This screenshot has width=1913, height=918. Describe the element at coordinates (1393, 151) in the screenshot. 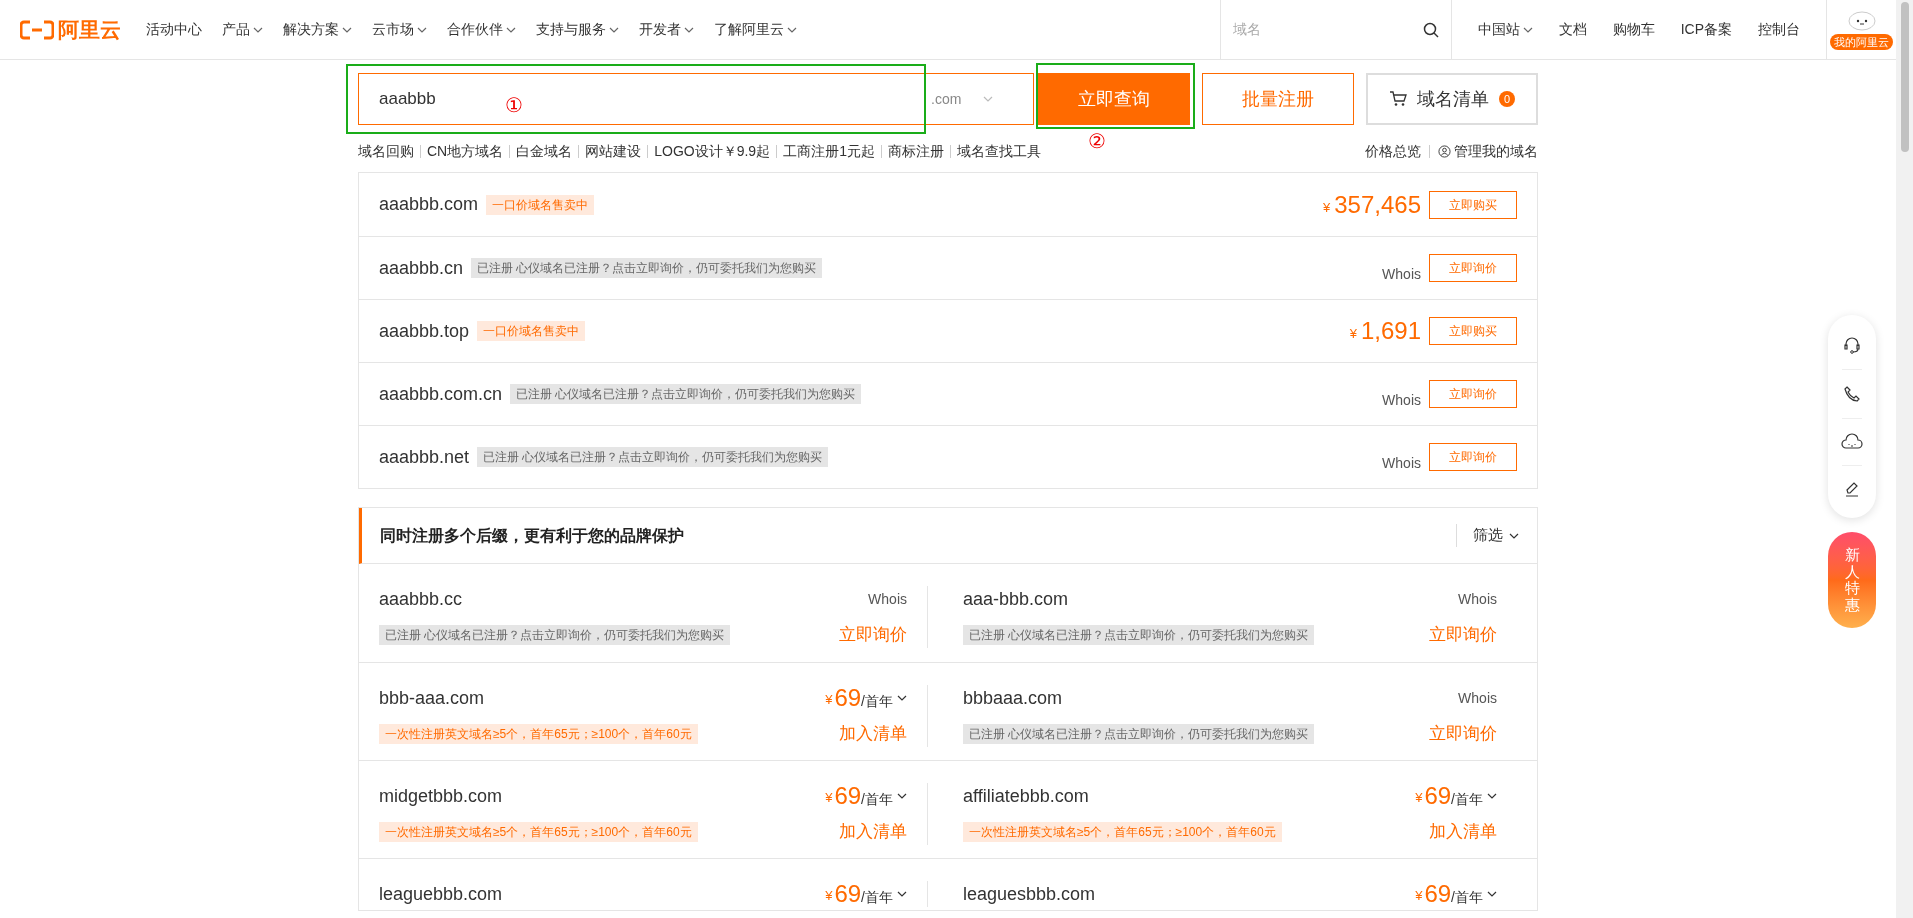

I see `header-link: 价格总览` at that location.